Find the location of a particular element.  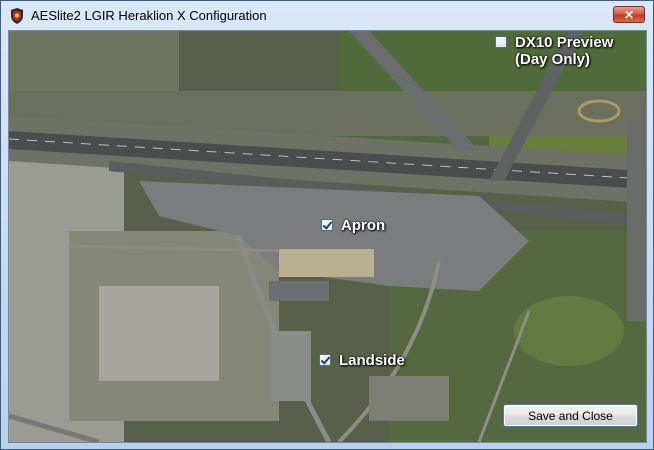

apron-label: Apron is located at coordinates (363, 225).